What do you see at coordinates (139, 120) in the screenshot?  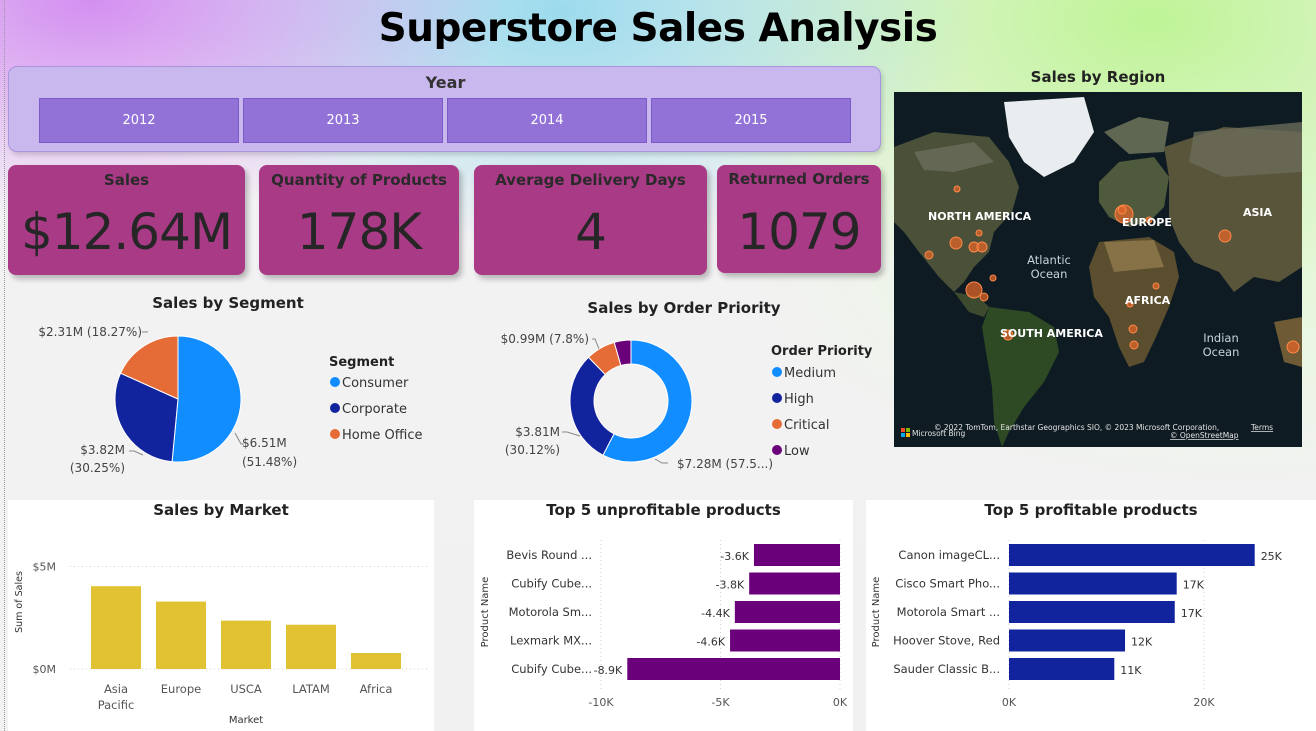 I see `year-2012-button: 2012` at bounding box center [139, 120].